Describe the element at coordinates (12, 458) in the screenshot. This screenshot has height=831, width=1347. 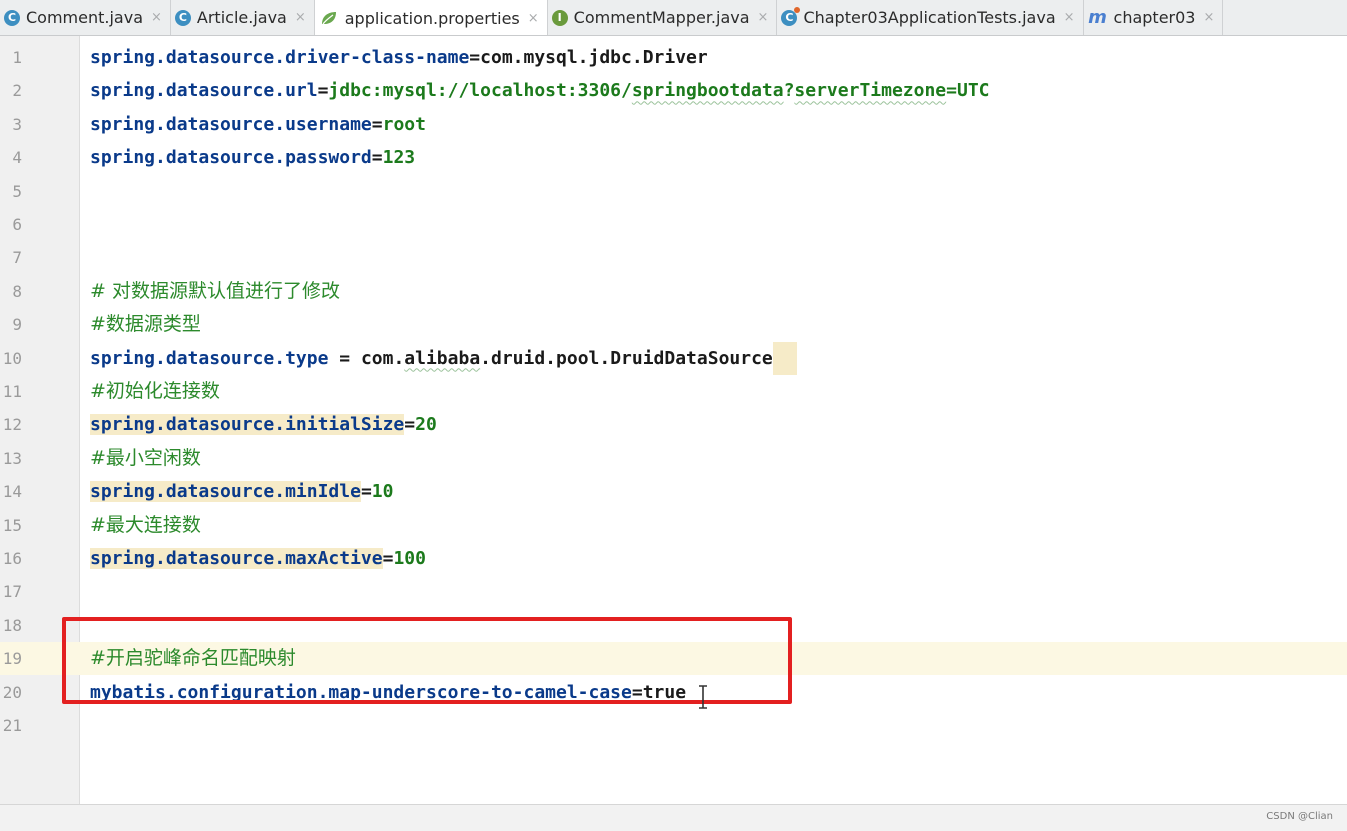
I see `line-number: 13` at that location.